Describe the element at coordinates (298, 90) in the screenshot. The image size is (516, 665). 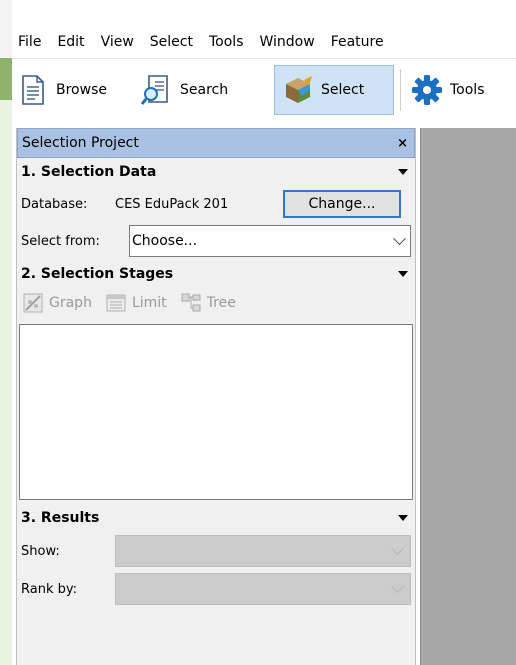
I see `cube-select-icon` at that location.